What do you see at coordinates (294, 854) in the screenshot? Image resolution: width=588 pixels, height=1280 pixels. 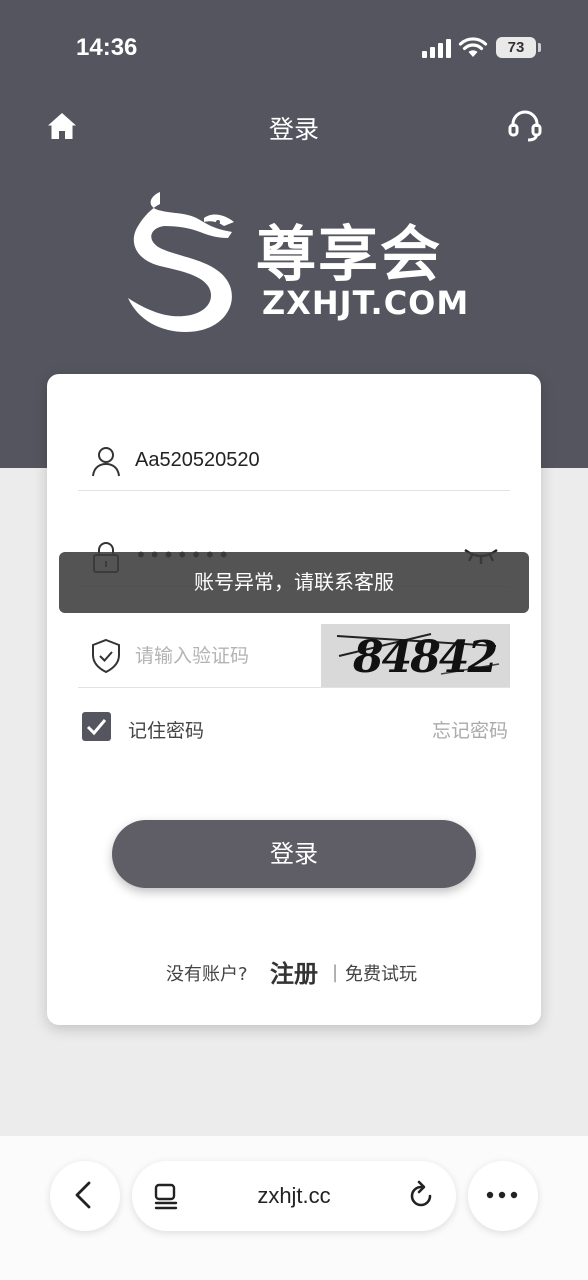 I see `login-button: 登录` at bounding box center [294, 854].